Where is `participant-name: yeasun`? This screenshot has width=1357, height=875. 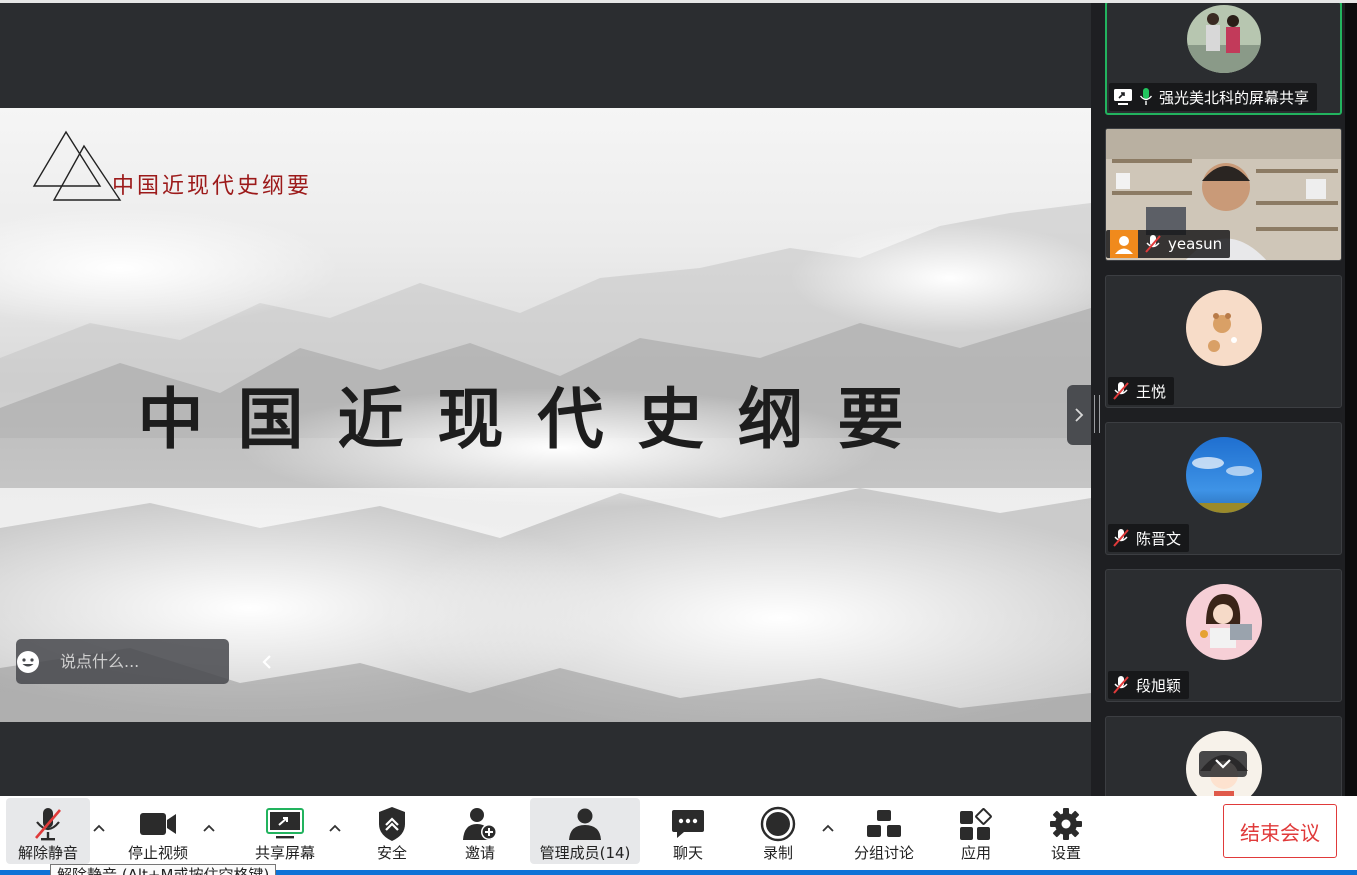 participant-name: yeasun is located at coordinates (1195, 244).